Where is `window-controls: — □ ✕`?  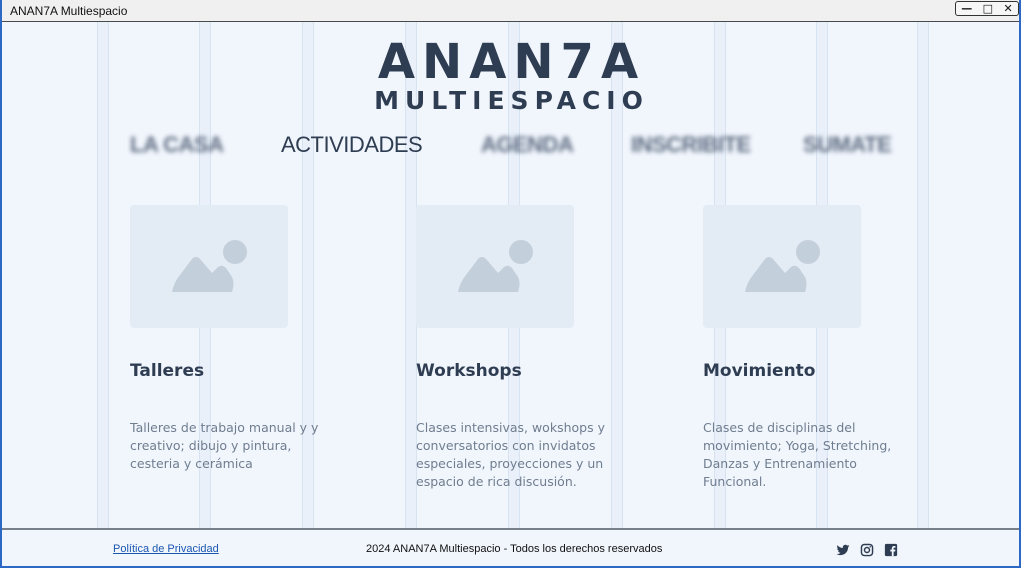
window-controls: — □ ✕ is located at coordinates (987, 8).